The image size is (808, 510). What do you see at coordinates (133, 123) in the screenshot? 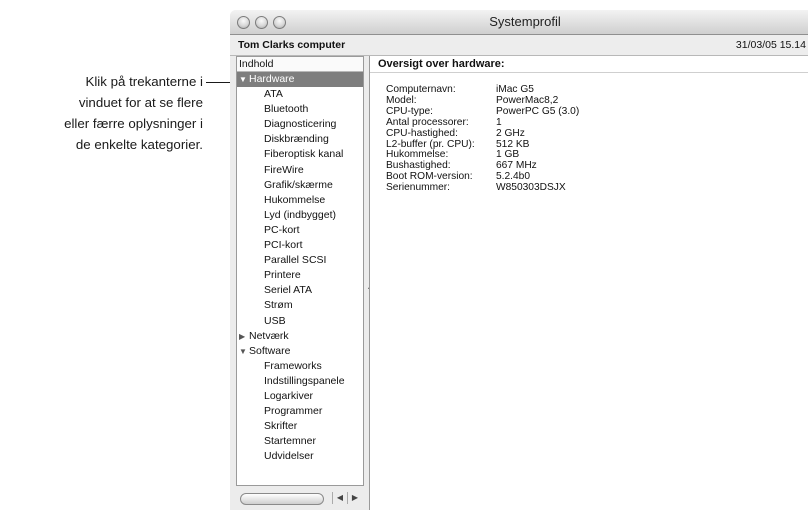
I see `callout-line-3: eller færre oplysninger i` at bounding box center [133, 123].